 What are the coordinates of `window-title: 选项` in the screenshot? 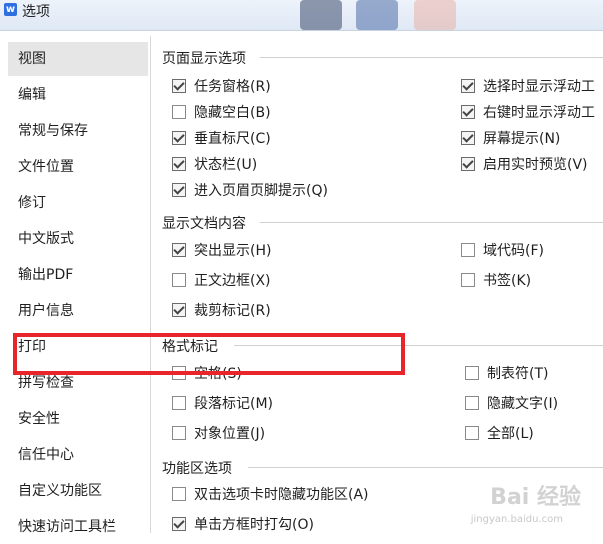 It's located at (36, 12).